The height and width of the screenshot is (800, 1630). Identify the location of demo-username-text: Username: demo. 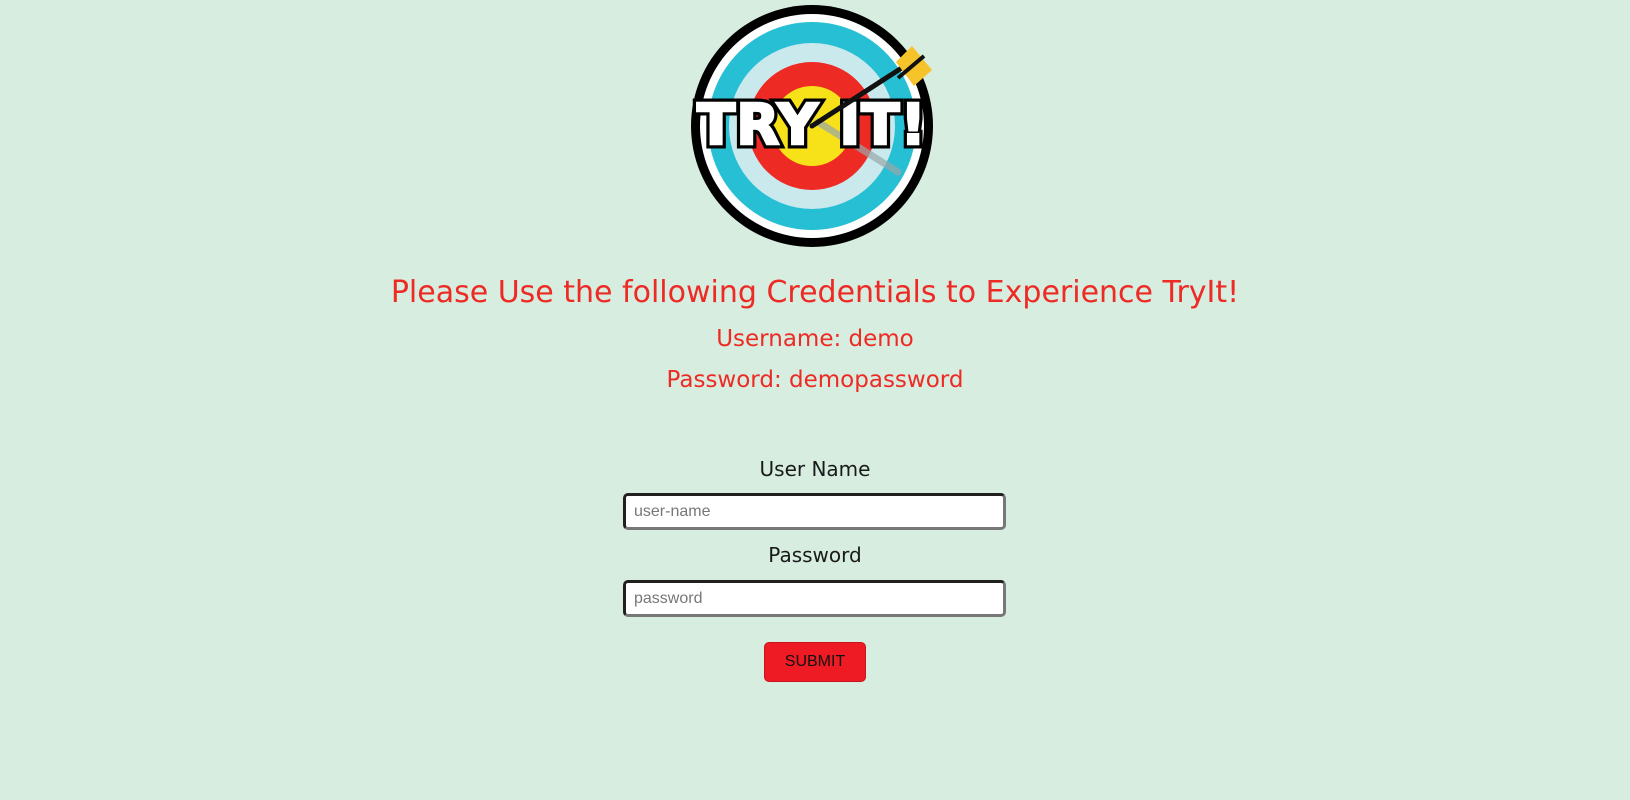
(815, 339).